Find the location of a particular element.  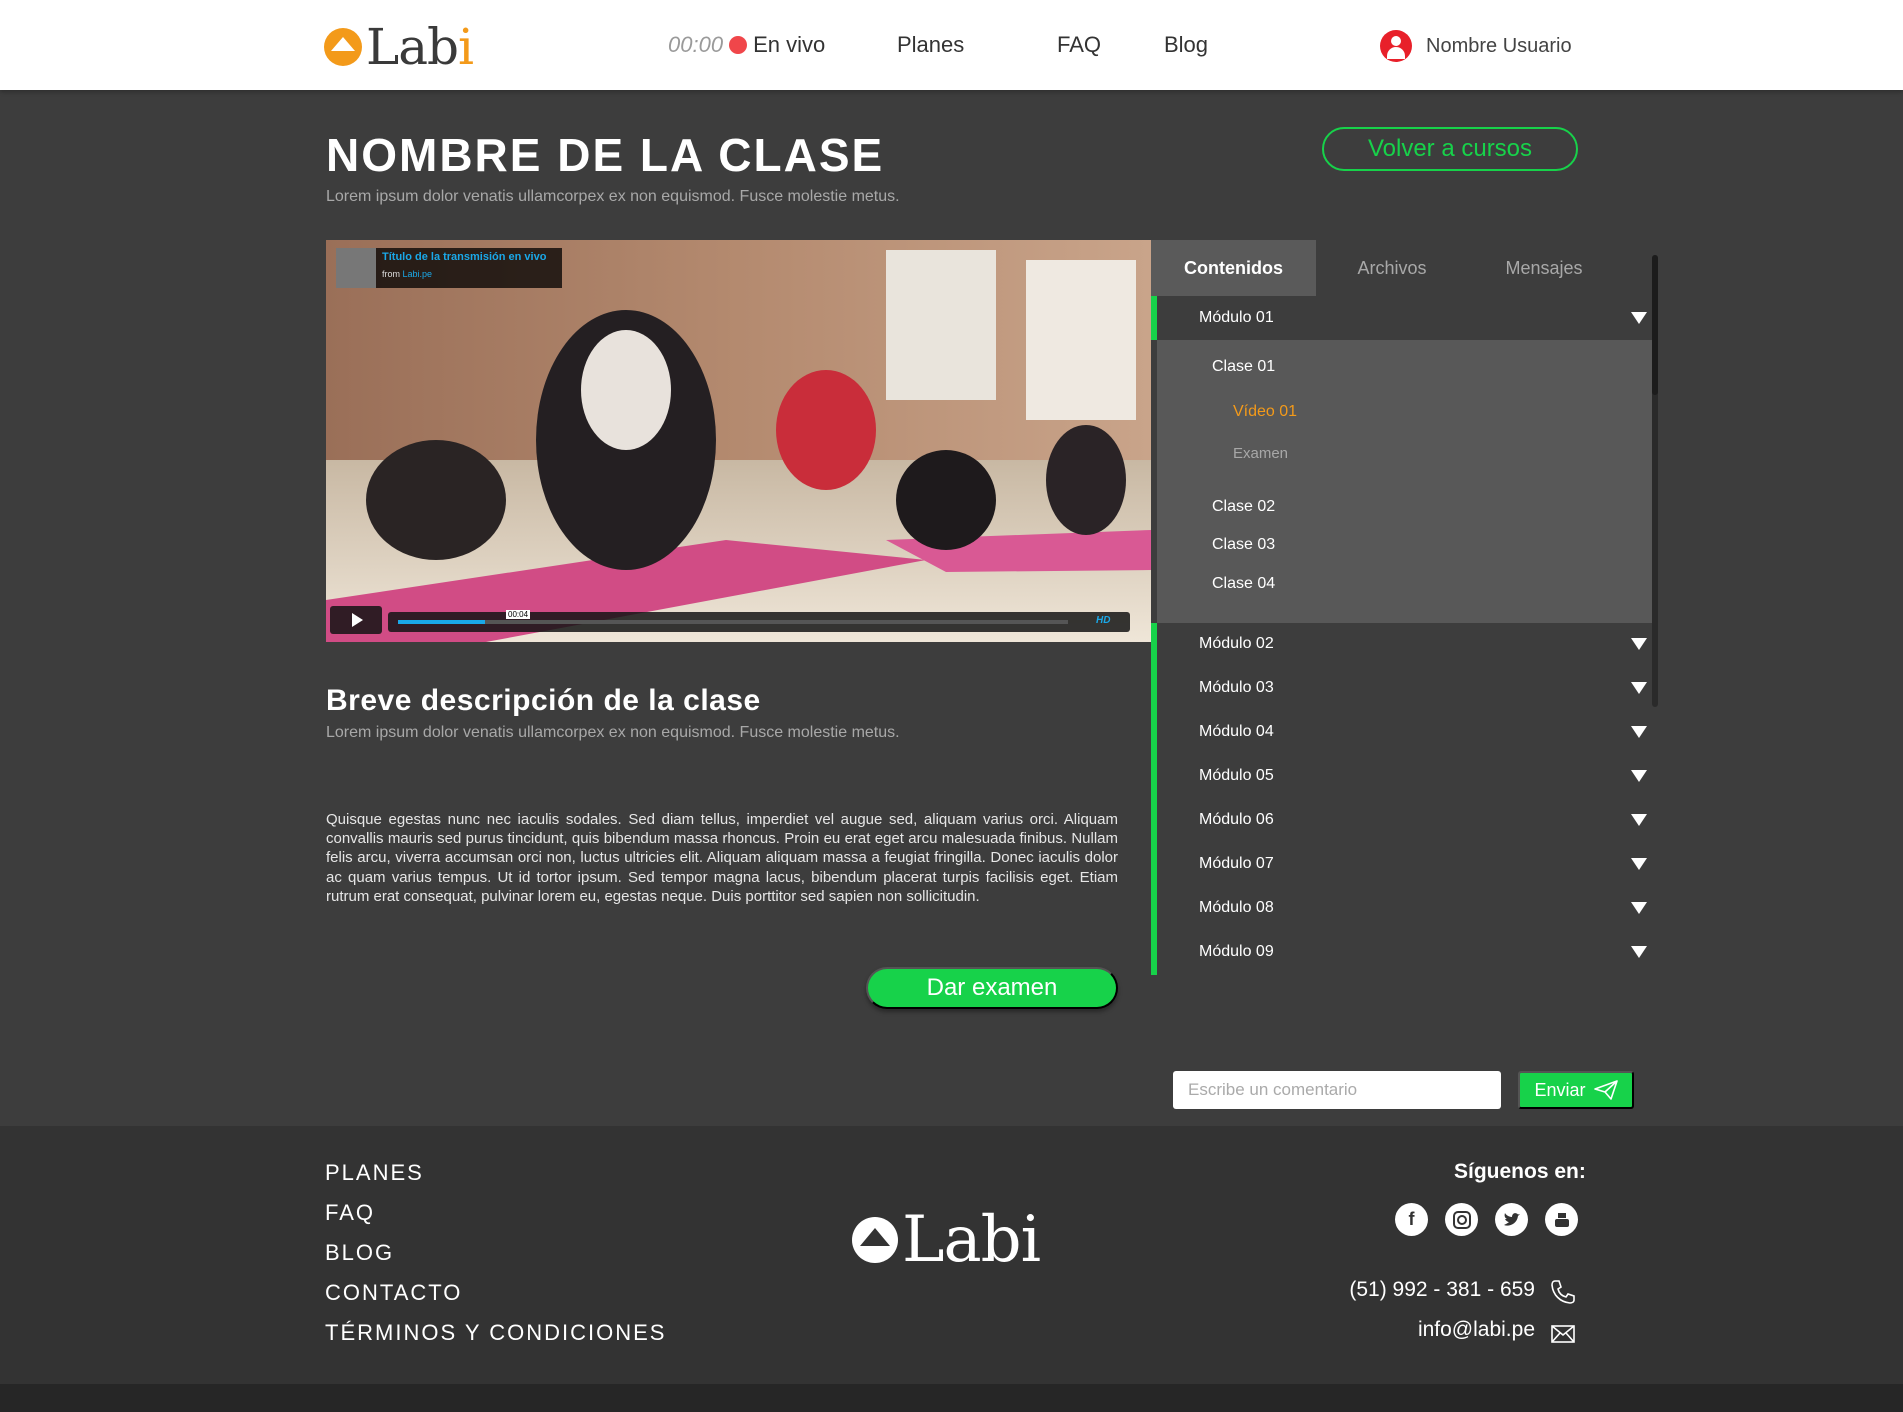

module-label: Módulo 09 is located at coordinates (1236, 951).